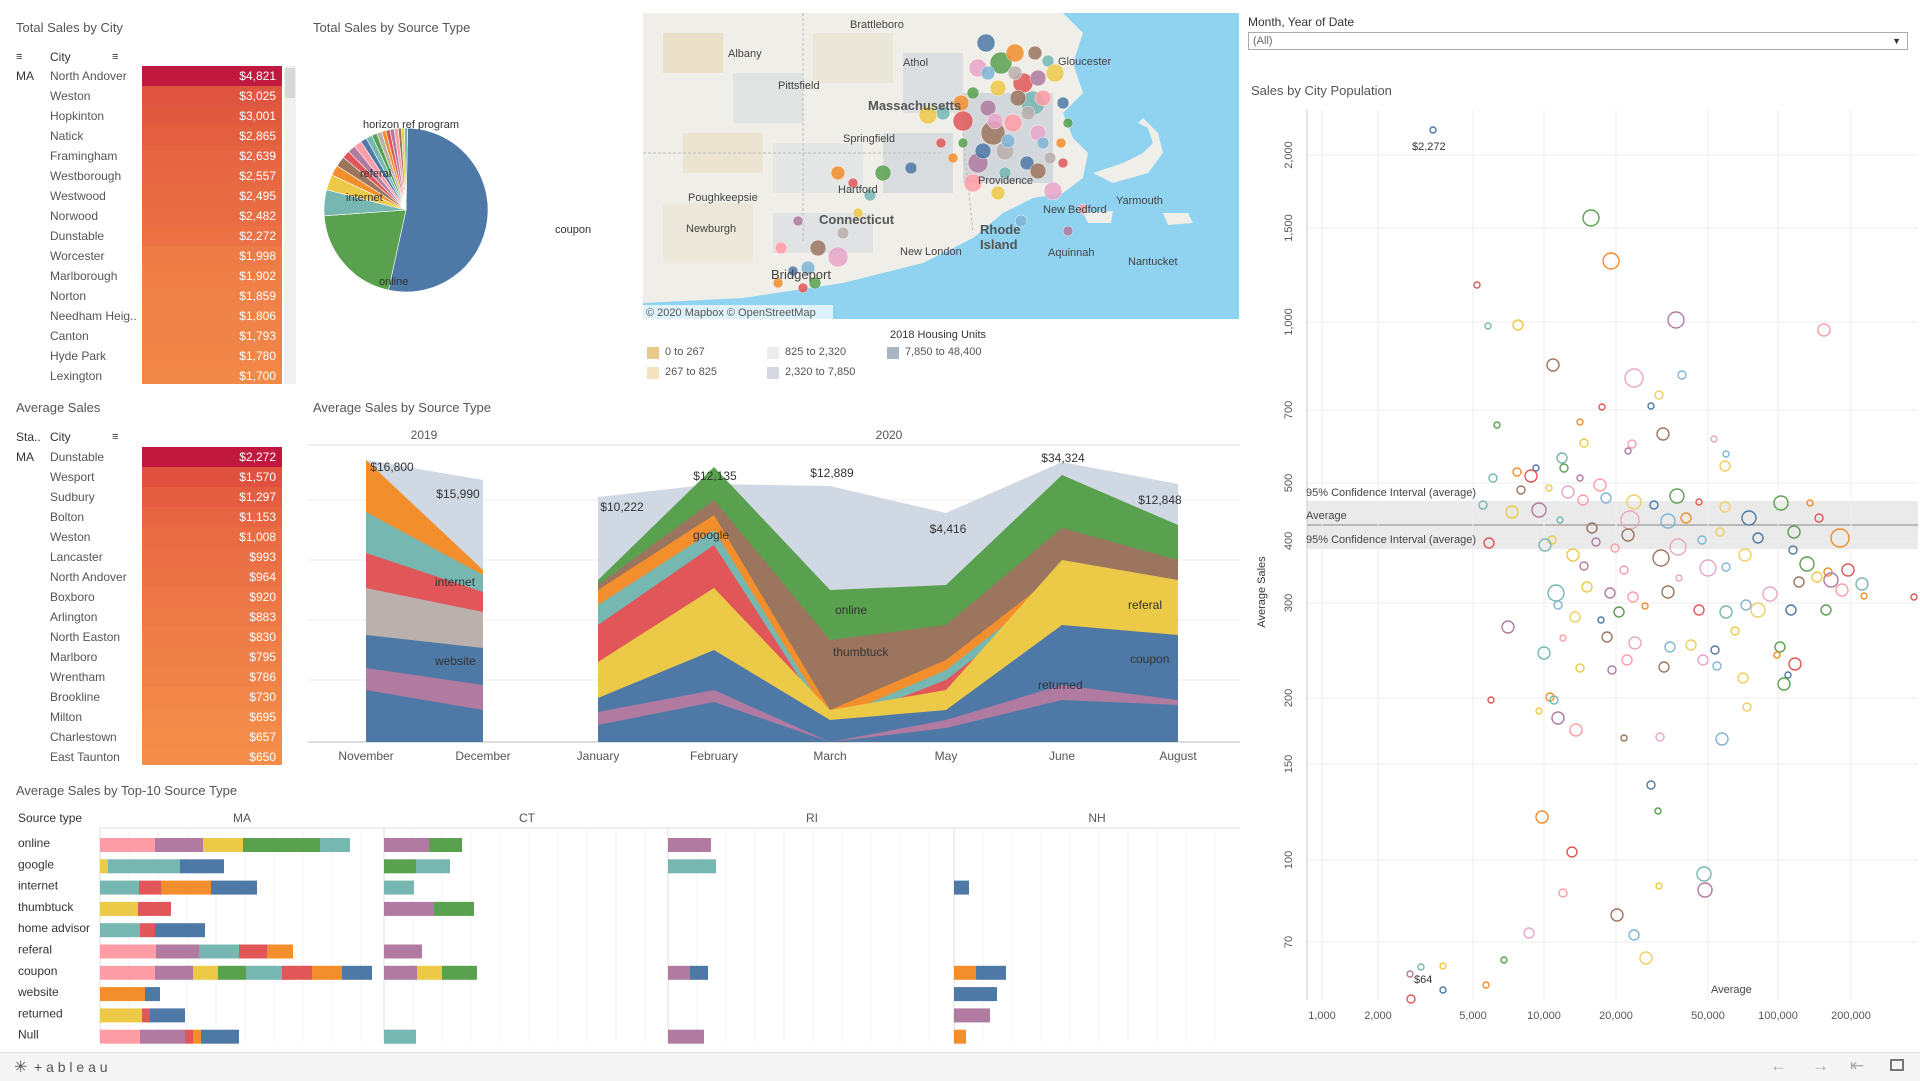  What do you see at coordinates (155, 677) in the screenshot?
I see `table-row: Wrentham $786` at bounding box center [155, 677].